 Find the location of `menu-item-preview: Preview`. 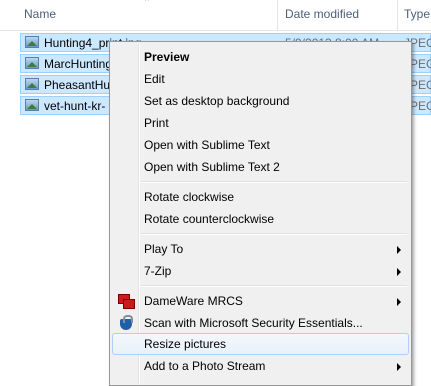

menu-item-preview: Preview is located at coordinates (260, 57).